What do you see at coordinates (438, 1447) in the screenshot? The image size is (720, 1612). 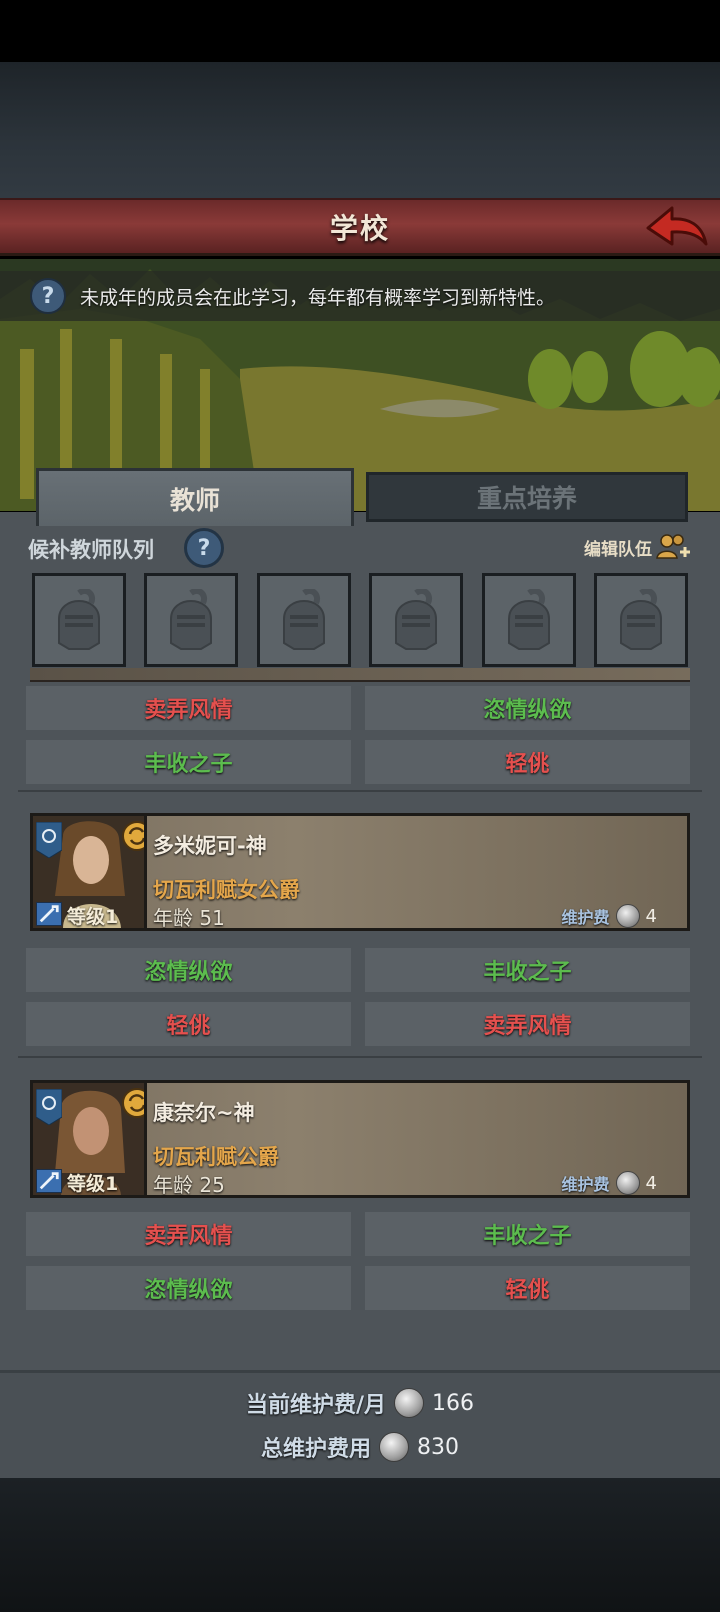 I see `total-upkeep-value: 830` at bounding box center [438, 1447].